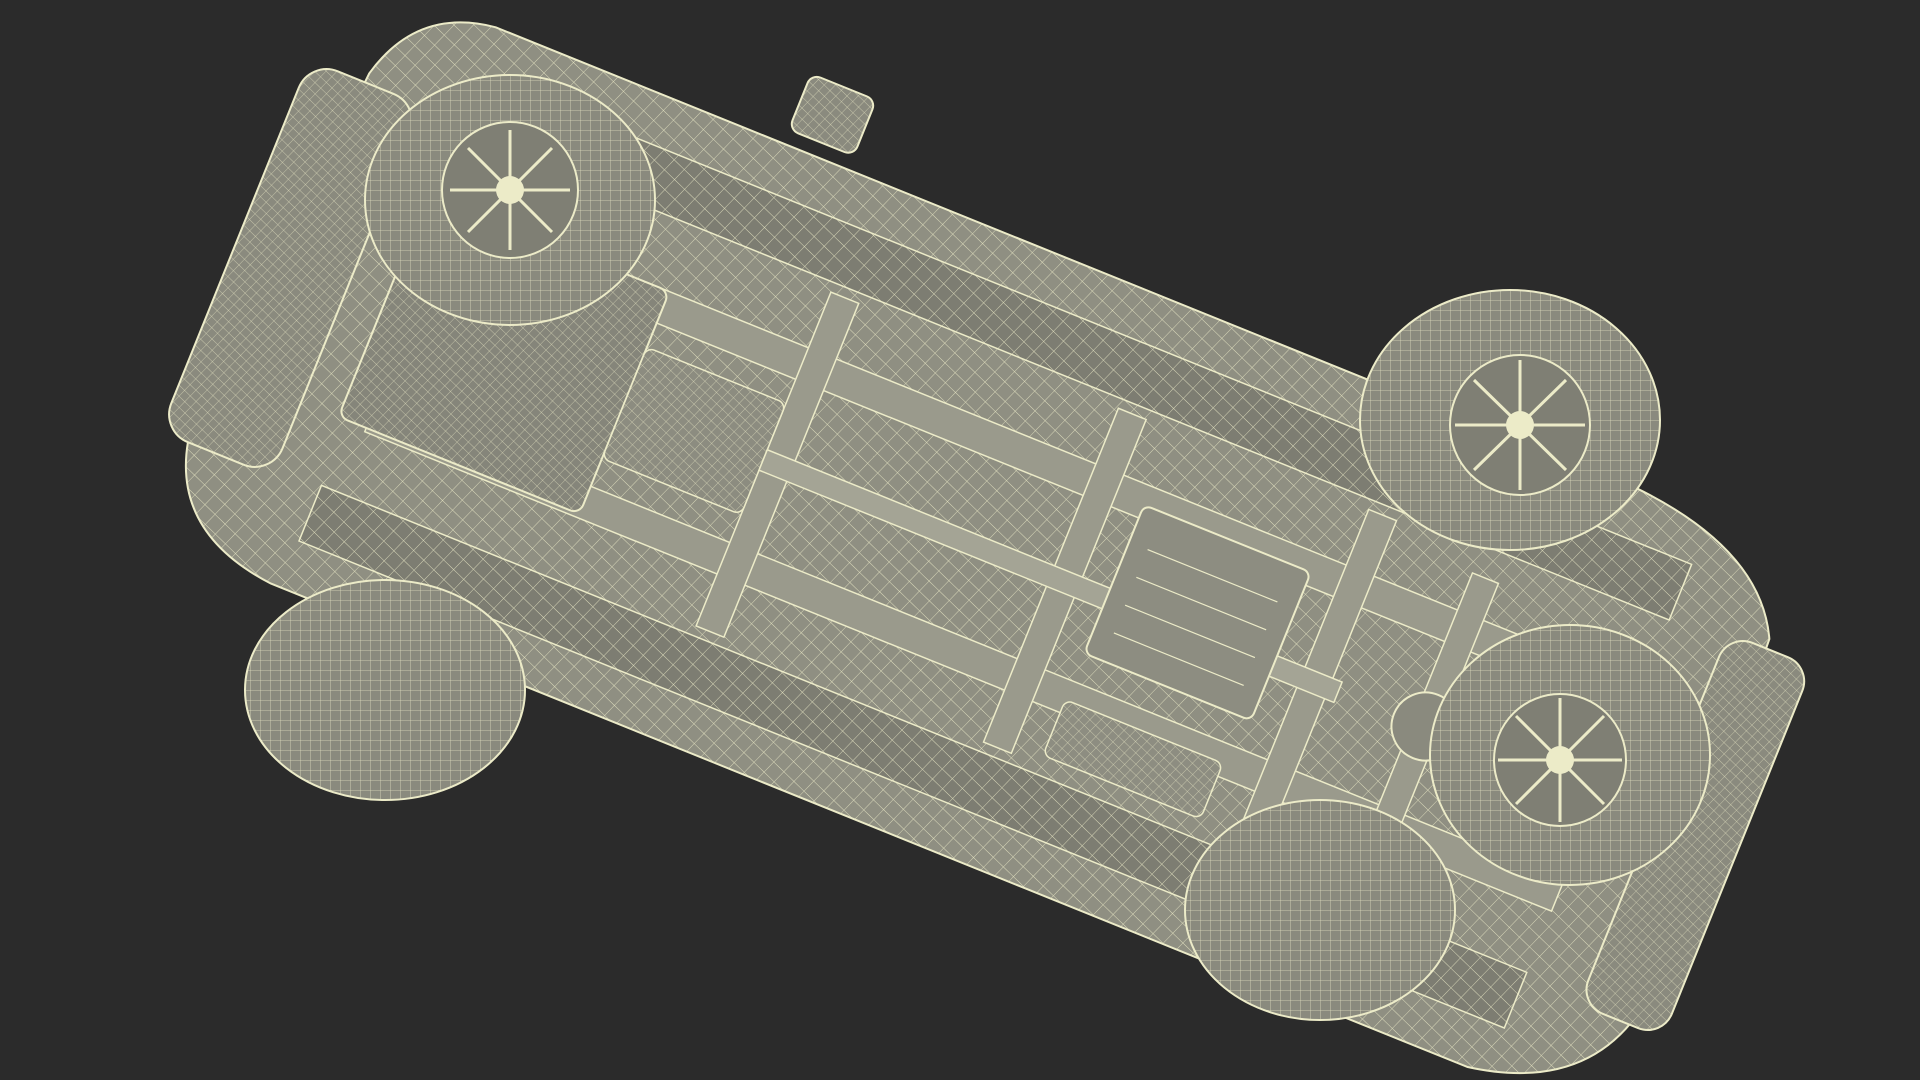 The width and height of the screenshot is (1920, 1080). Describe the element at coordinates (385, 690) in the screenshot. I see `wheel-front-right` at that location.